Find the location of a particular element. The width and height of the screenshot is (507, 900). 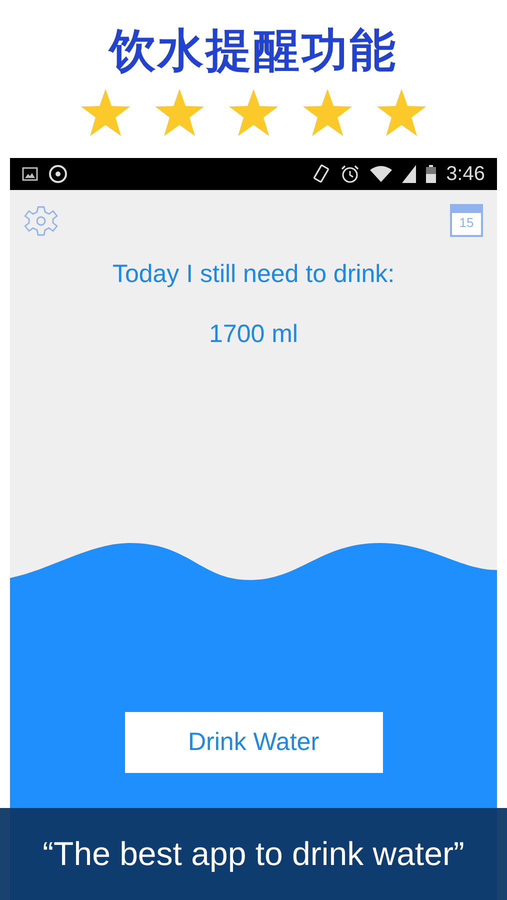

wifi-icon is located at coordinates (381, 174).